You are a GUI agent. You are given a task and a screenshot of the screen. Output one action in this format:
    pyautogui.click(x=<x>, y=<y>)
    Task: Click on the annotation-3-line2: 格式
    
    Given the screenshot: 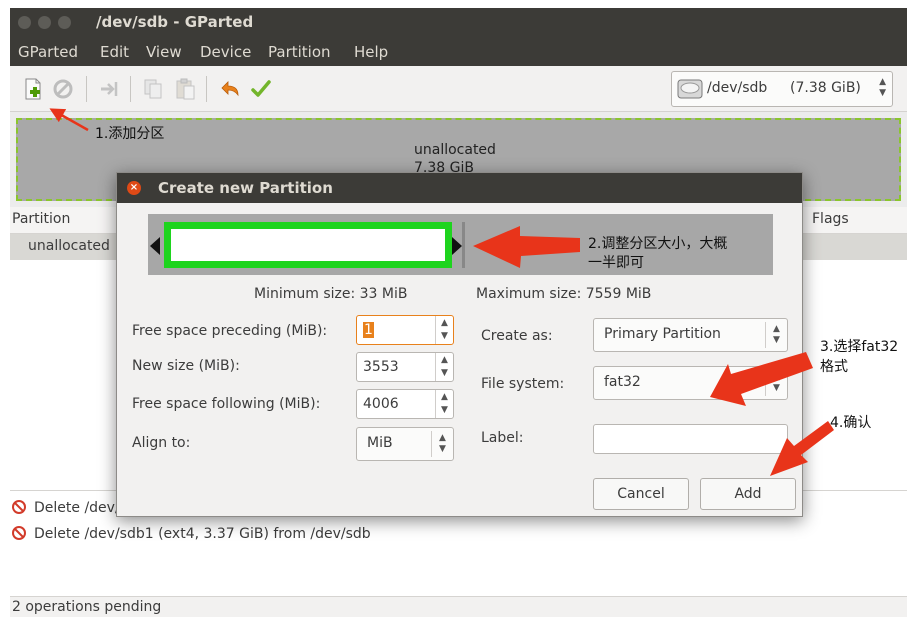 What is the action you would take?
    pyautogui.click(x=834, y=367)
    